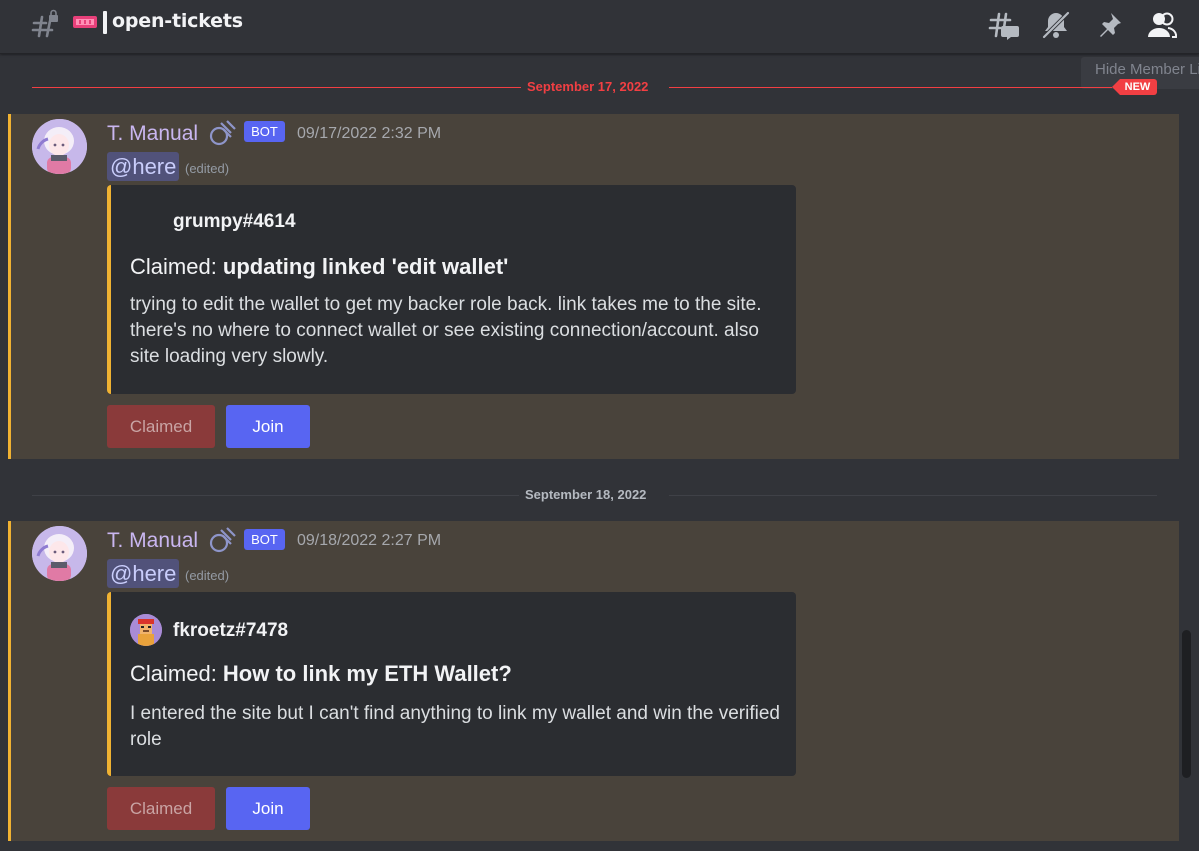 This screenshot has width=1199, height=851. Describe the element at coordinates (365, 266) in the screenshot. I see `embed-title-bold: updating linked 'edit wallet'` at that location.